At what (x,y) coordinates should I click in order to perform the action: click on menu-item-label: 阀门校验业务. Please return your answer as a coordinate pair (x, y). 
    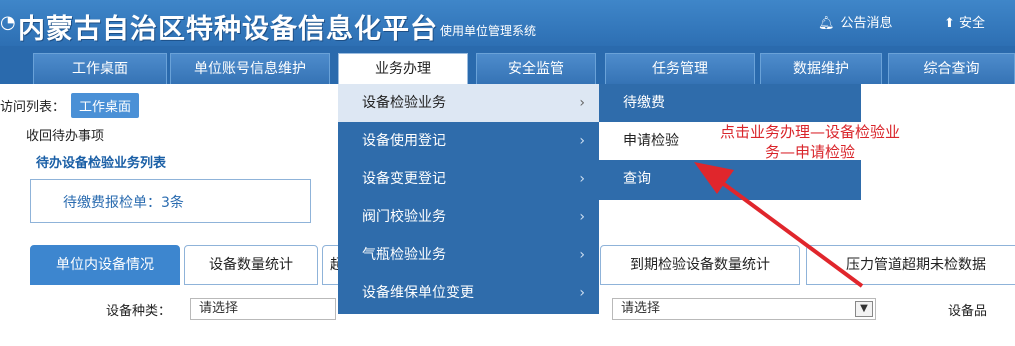
    Looking at the image, I should click on (404, 217).